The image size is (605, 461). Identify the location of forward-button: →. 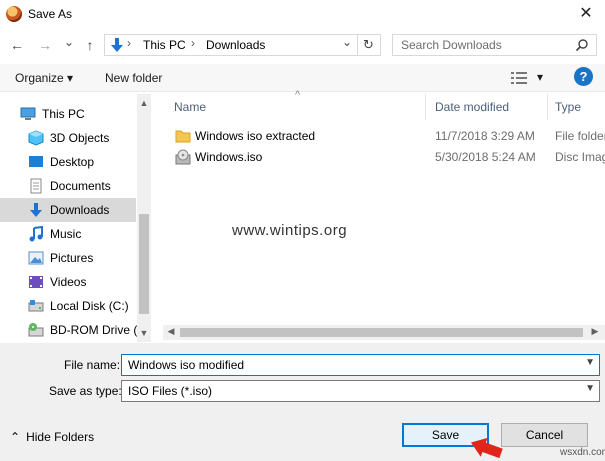
(45, 45).